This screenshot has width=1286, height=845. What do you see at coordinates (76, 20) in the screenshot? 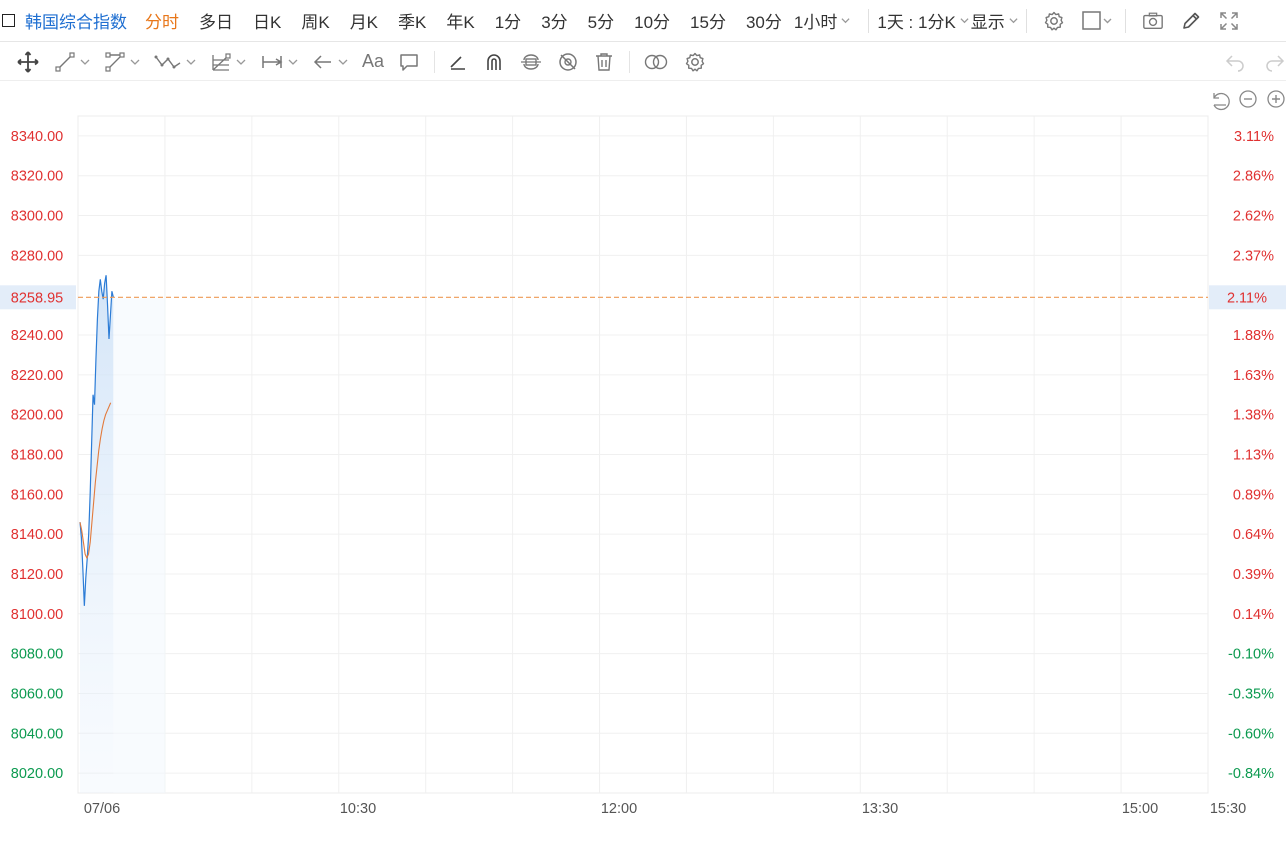
I see `index-title: 韩国综合指数` at bounding box center [76, 20].